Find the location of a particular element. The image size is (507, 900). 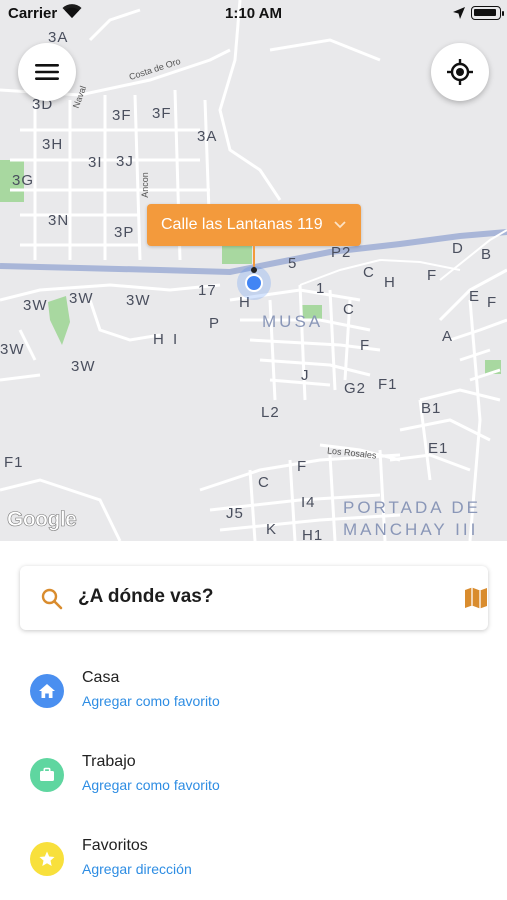

battery-icon is located at coordinates (486, 13).